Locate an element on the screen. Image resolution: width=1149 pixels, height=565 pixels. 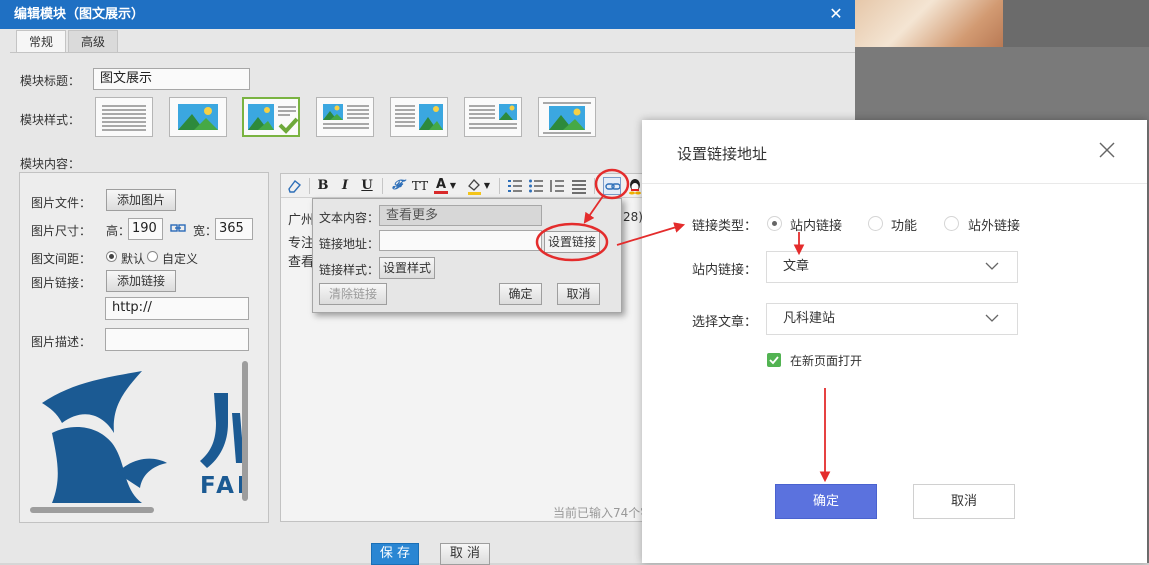
editor-toolbar: B I U 𝓕 TT A ▼ ▼ is located at coordinates (467, 186).